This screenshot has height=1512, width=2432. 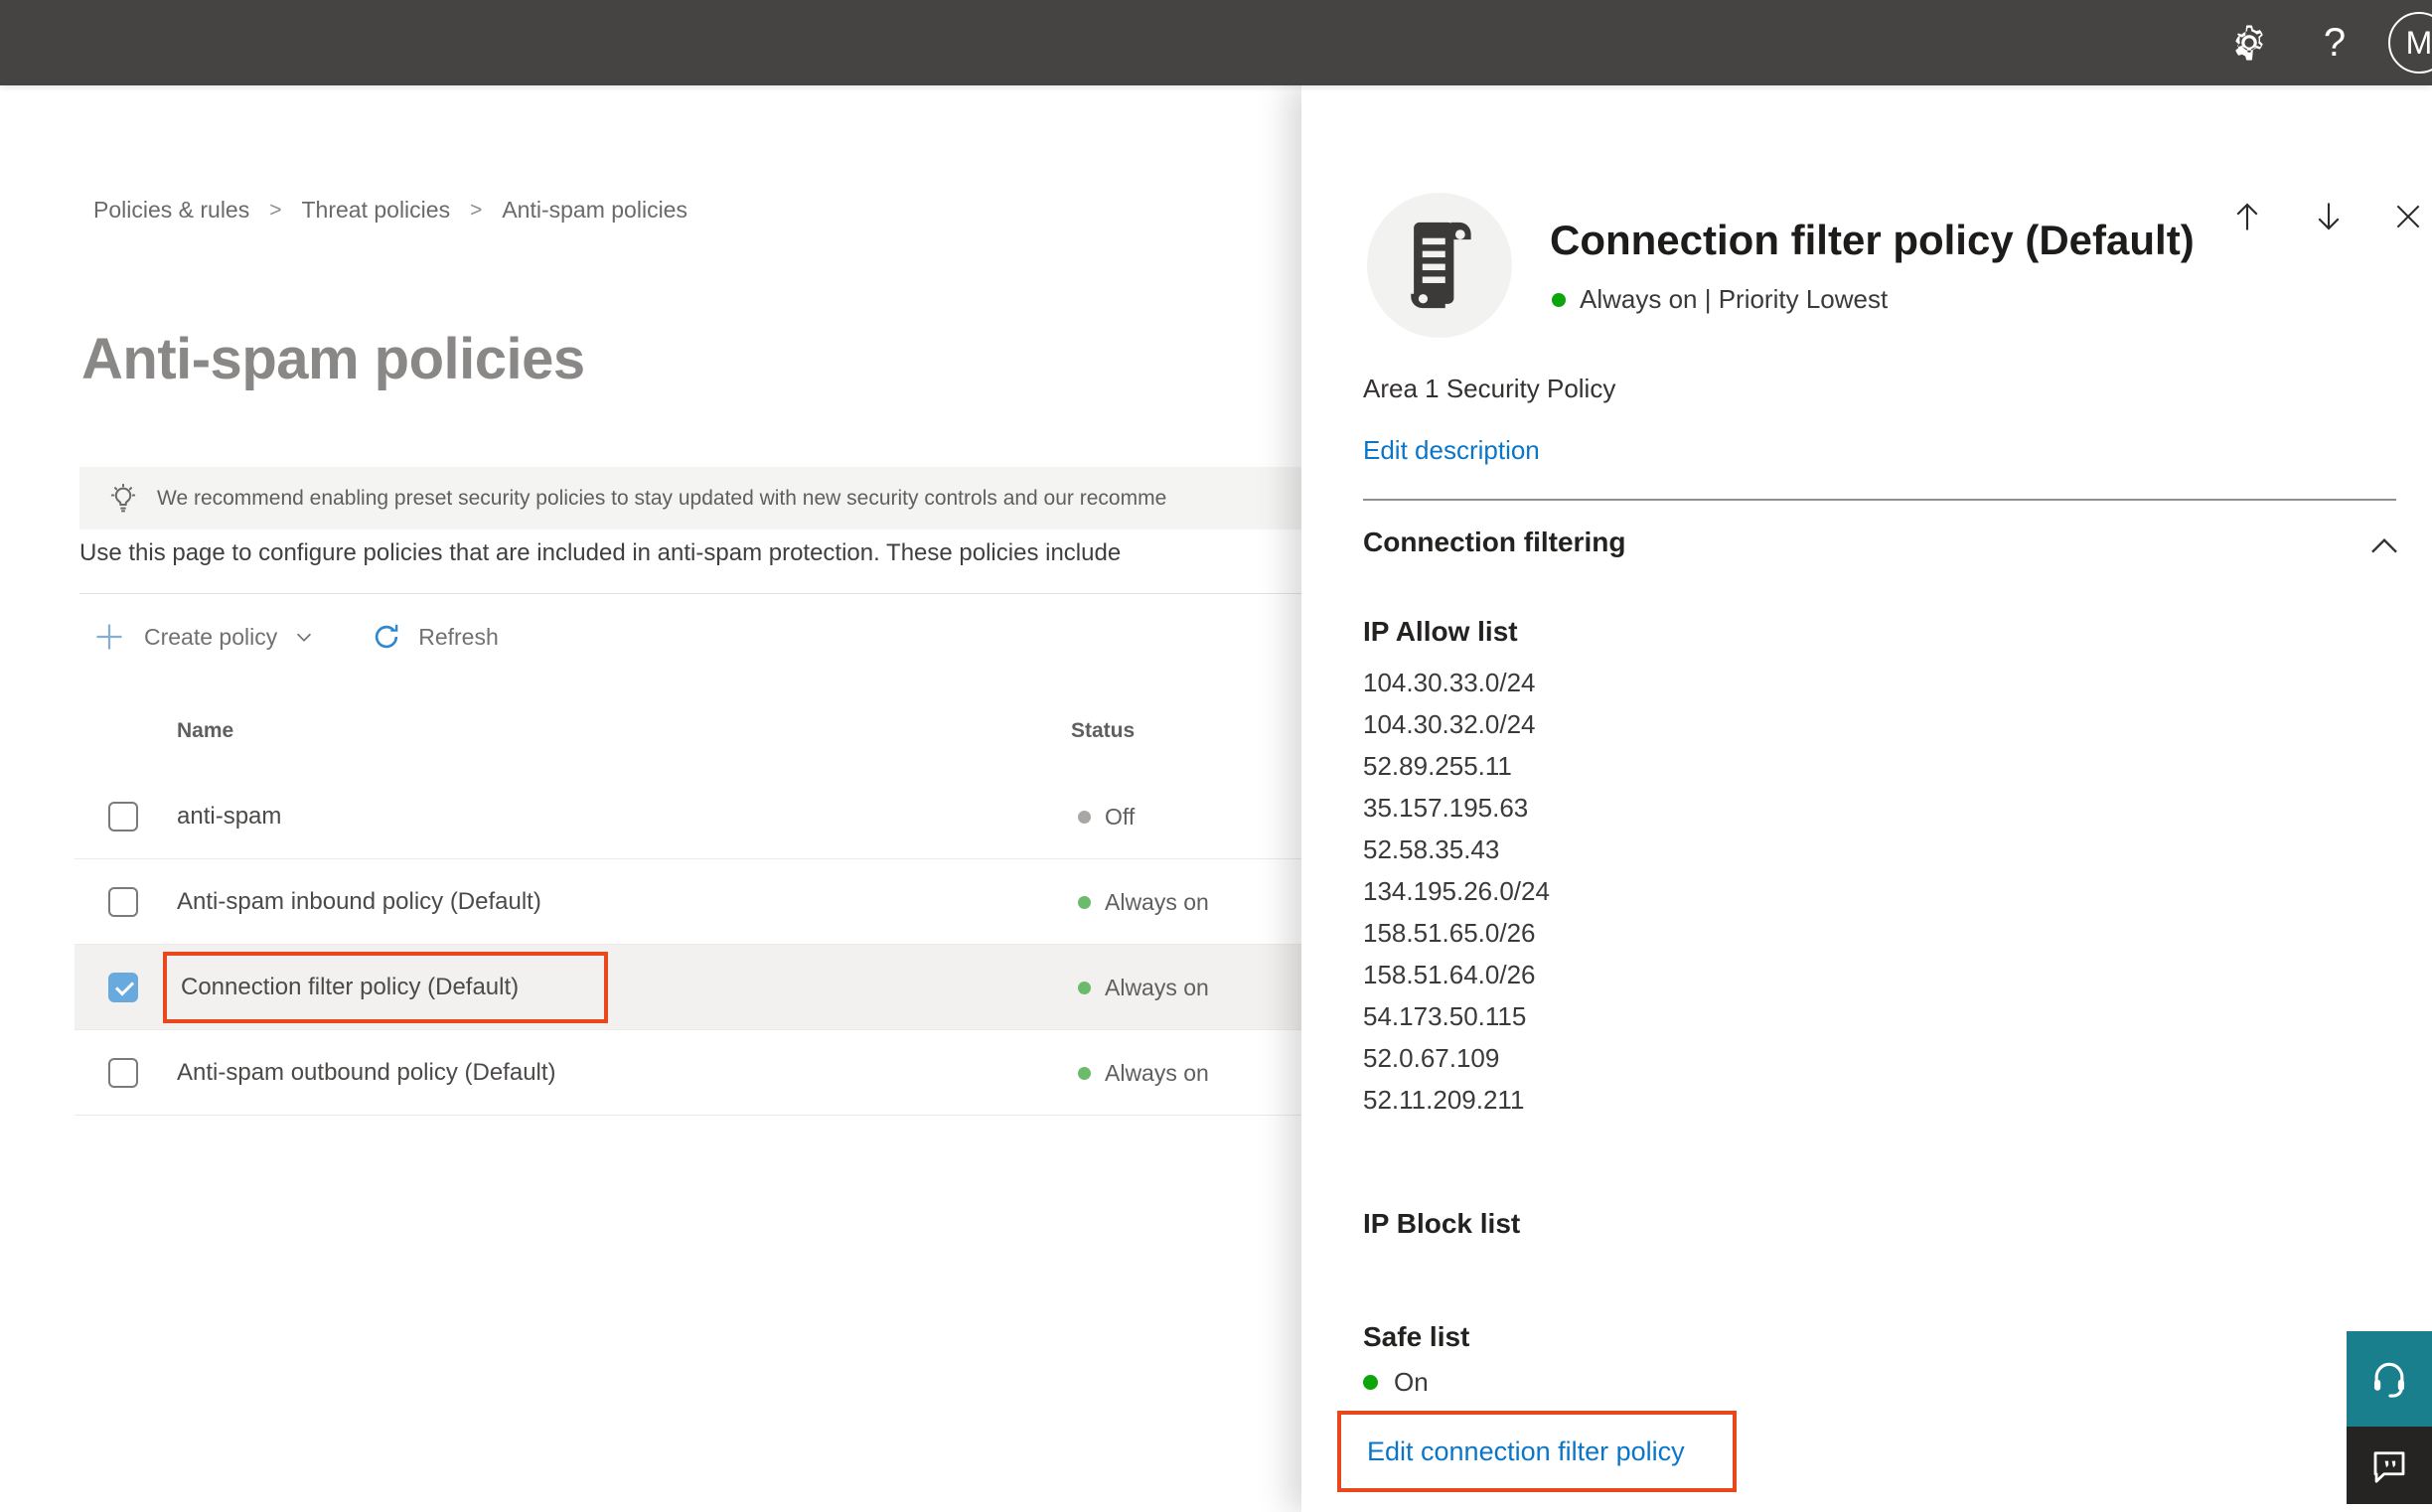 What do you see at coordinates (1120, 817) in the screenshot?
I see `status-text: Off` at bounding box center [1120, 817].